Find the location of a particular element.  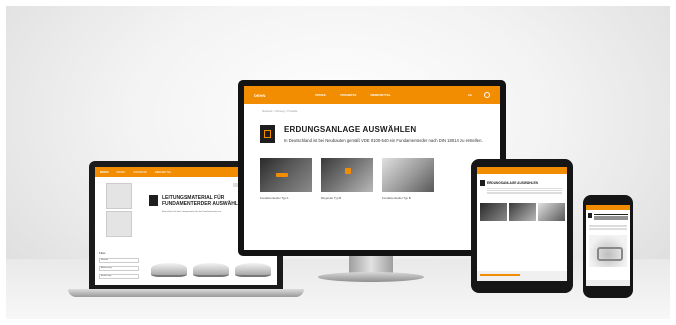

monitor-nav-bar: DEHN PROFIL PROJEKTE MERKZETTEL DE is located at coordinates (372, 95).